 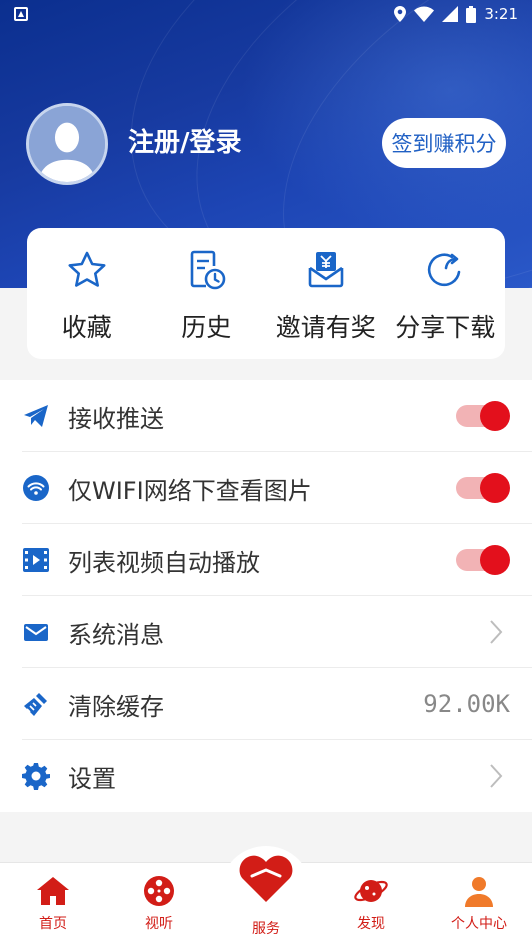 What do you see at coordinates (185, 140) in the screenshot?
I see `login-register-link: 注册/登录` at bounding box center [185, 140].